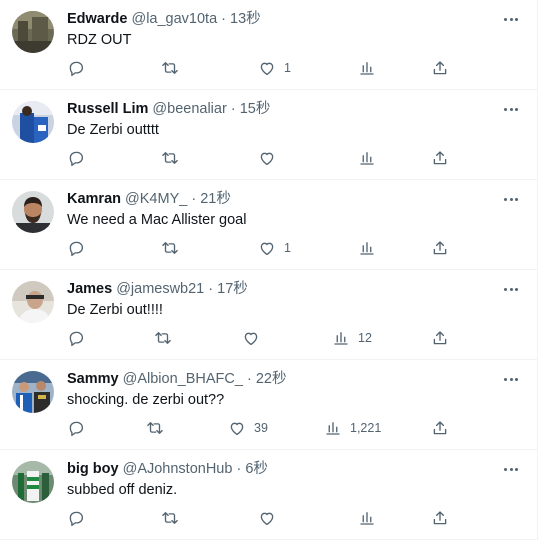  I want to click on author-handle: @jameswb21, so click(160, 289).